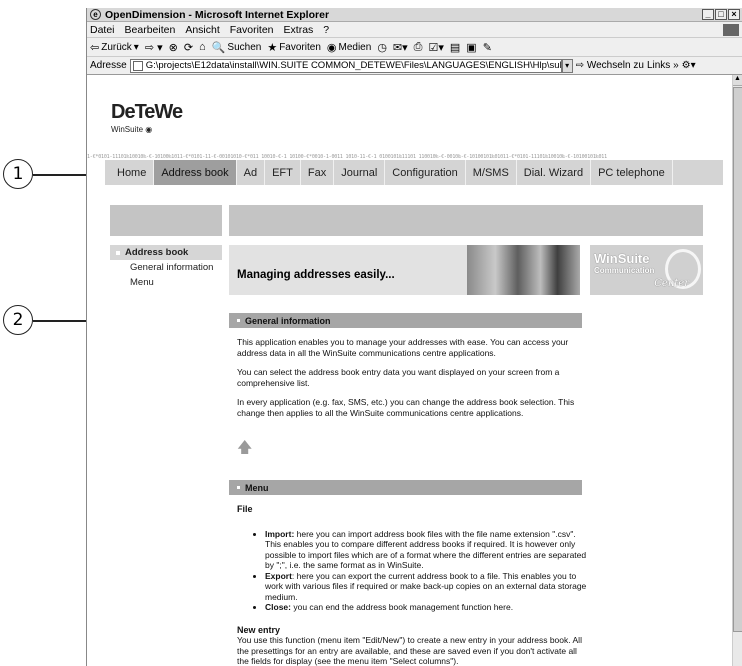 The width and height of the screenshot is (742, 666). What do you see at coordinates (646, 270) in the screenshot?
I see `winsuite-logo: WinSuite Communication Center` at bounding box center [646, 270].